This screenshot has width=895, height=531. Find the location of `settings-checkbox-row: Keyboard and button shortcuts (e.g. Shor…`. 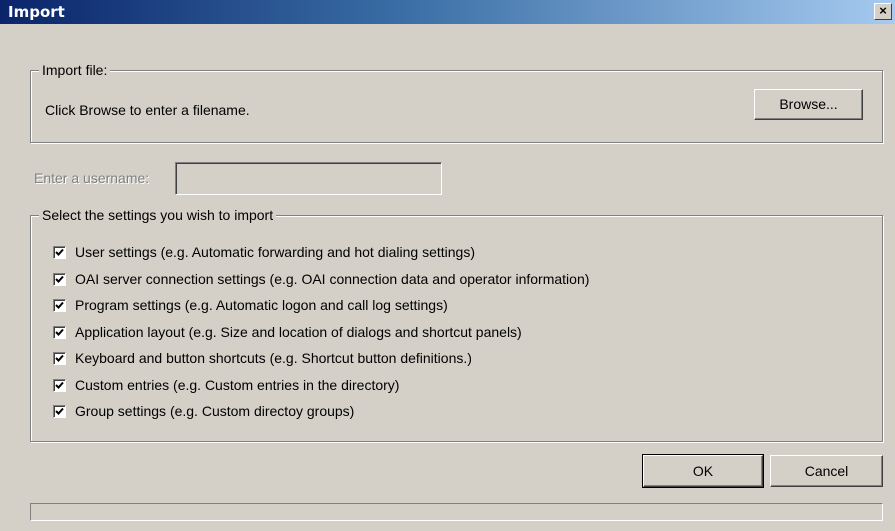

settings-checkbox-row: Keyboard and button shortcuts (e.g. Shor… is located at coordinates (262, 358).